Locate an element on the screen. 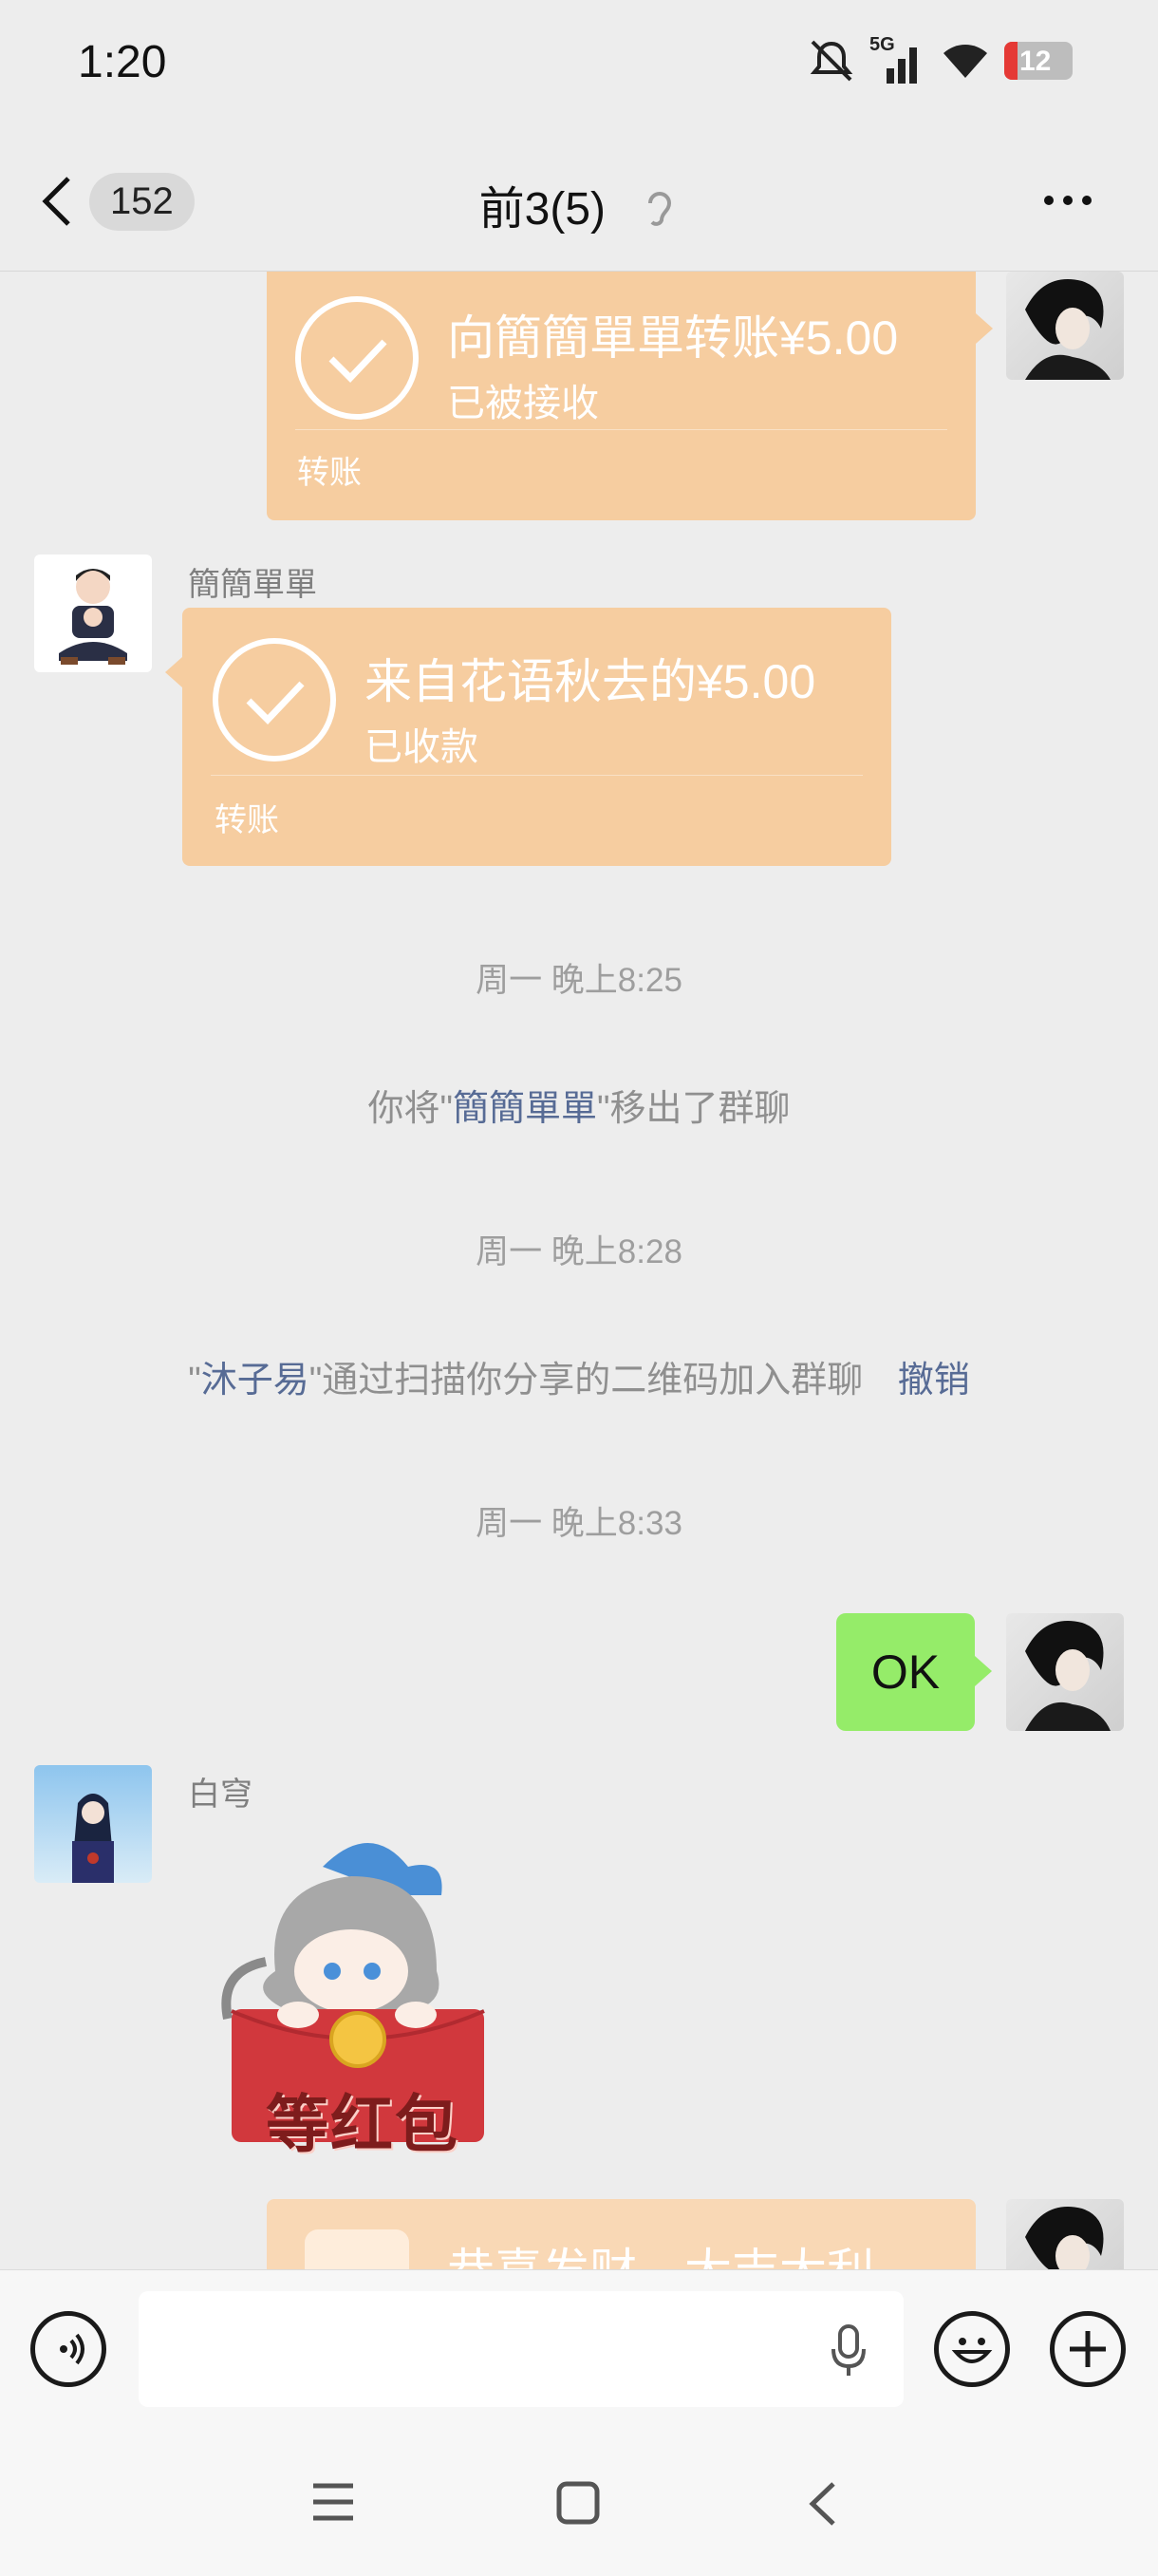  battery-level: 12 is located at coordinates (1035, 61).